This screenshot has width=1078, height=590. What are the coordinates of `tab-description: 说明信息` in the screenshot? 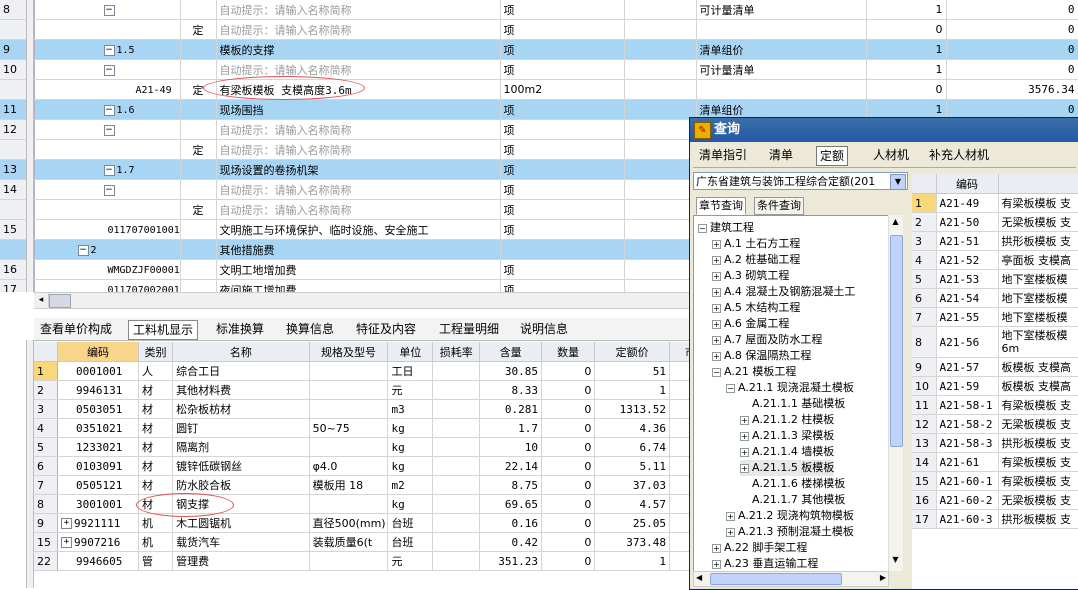 It's located at (544, 329).